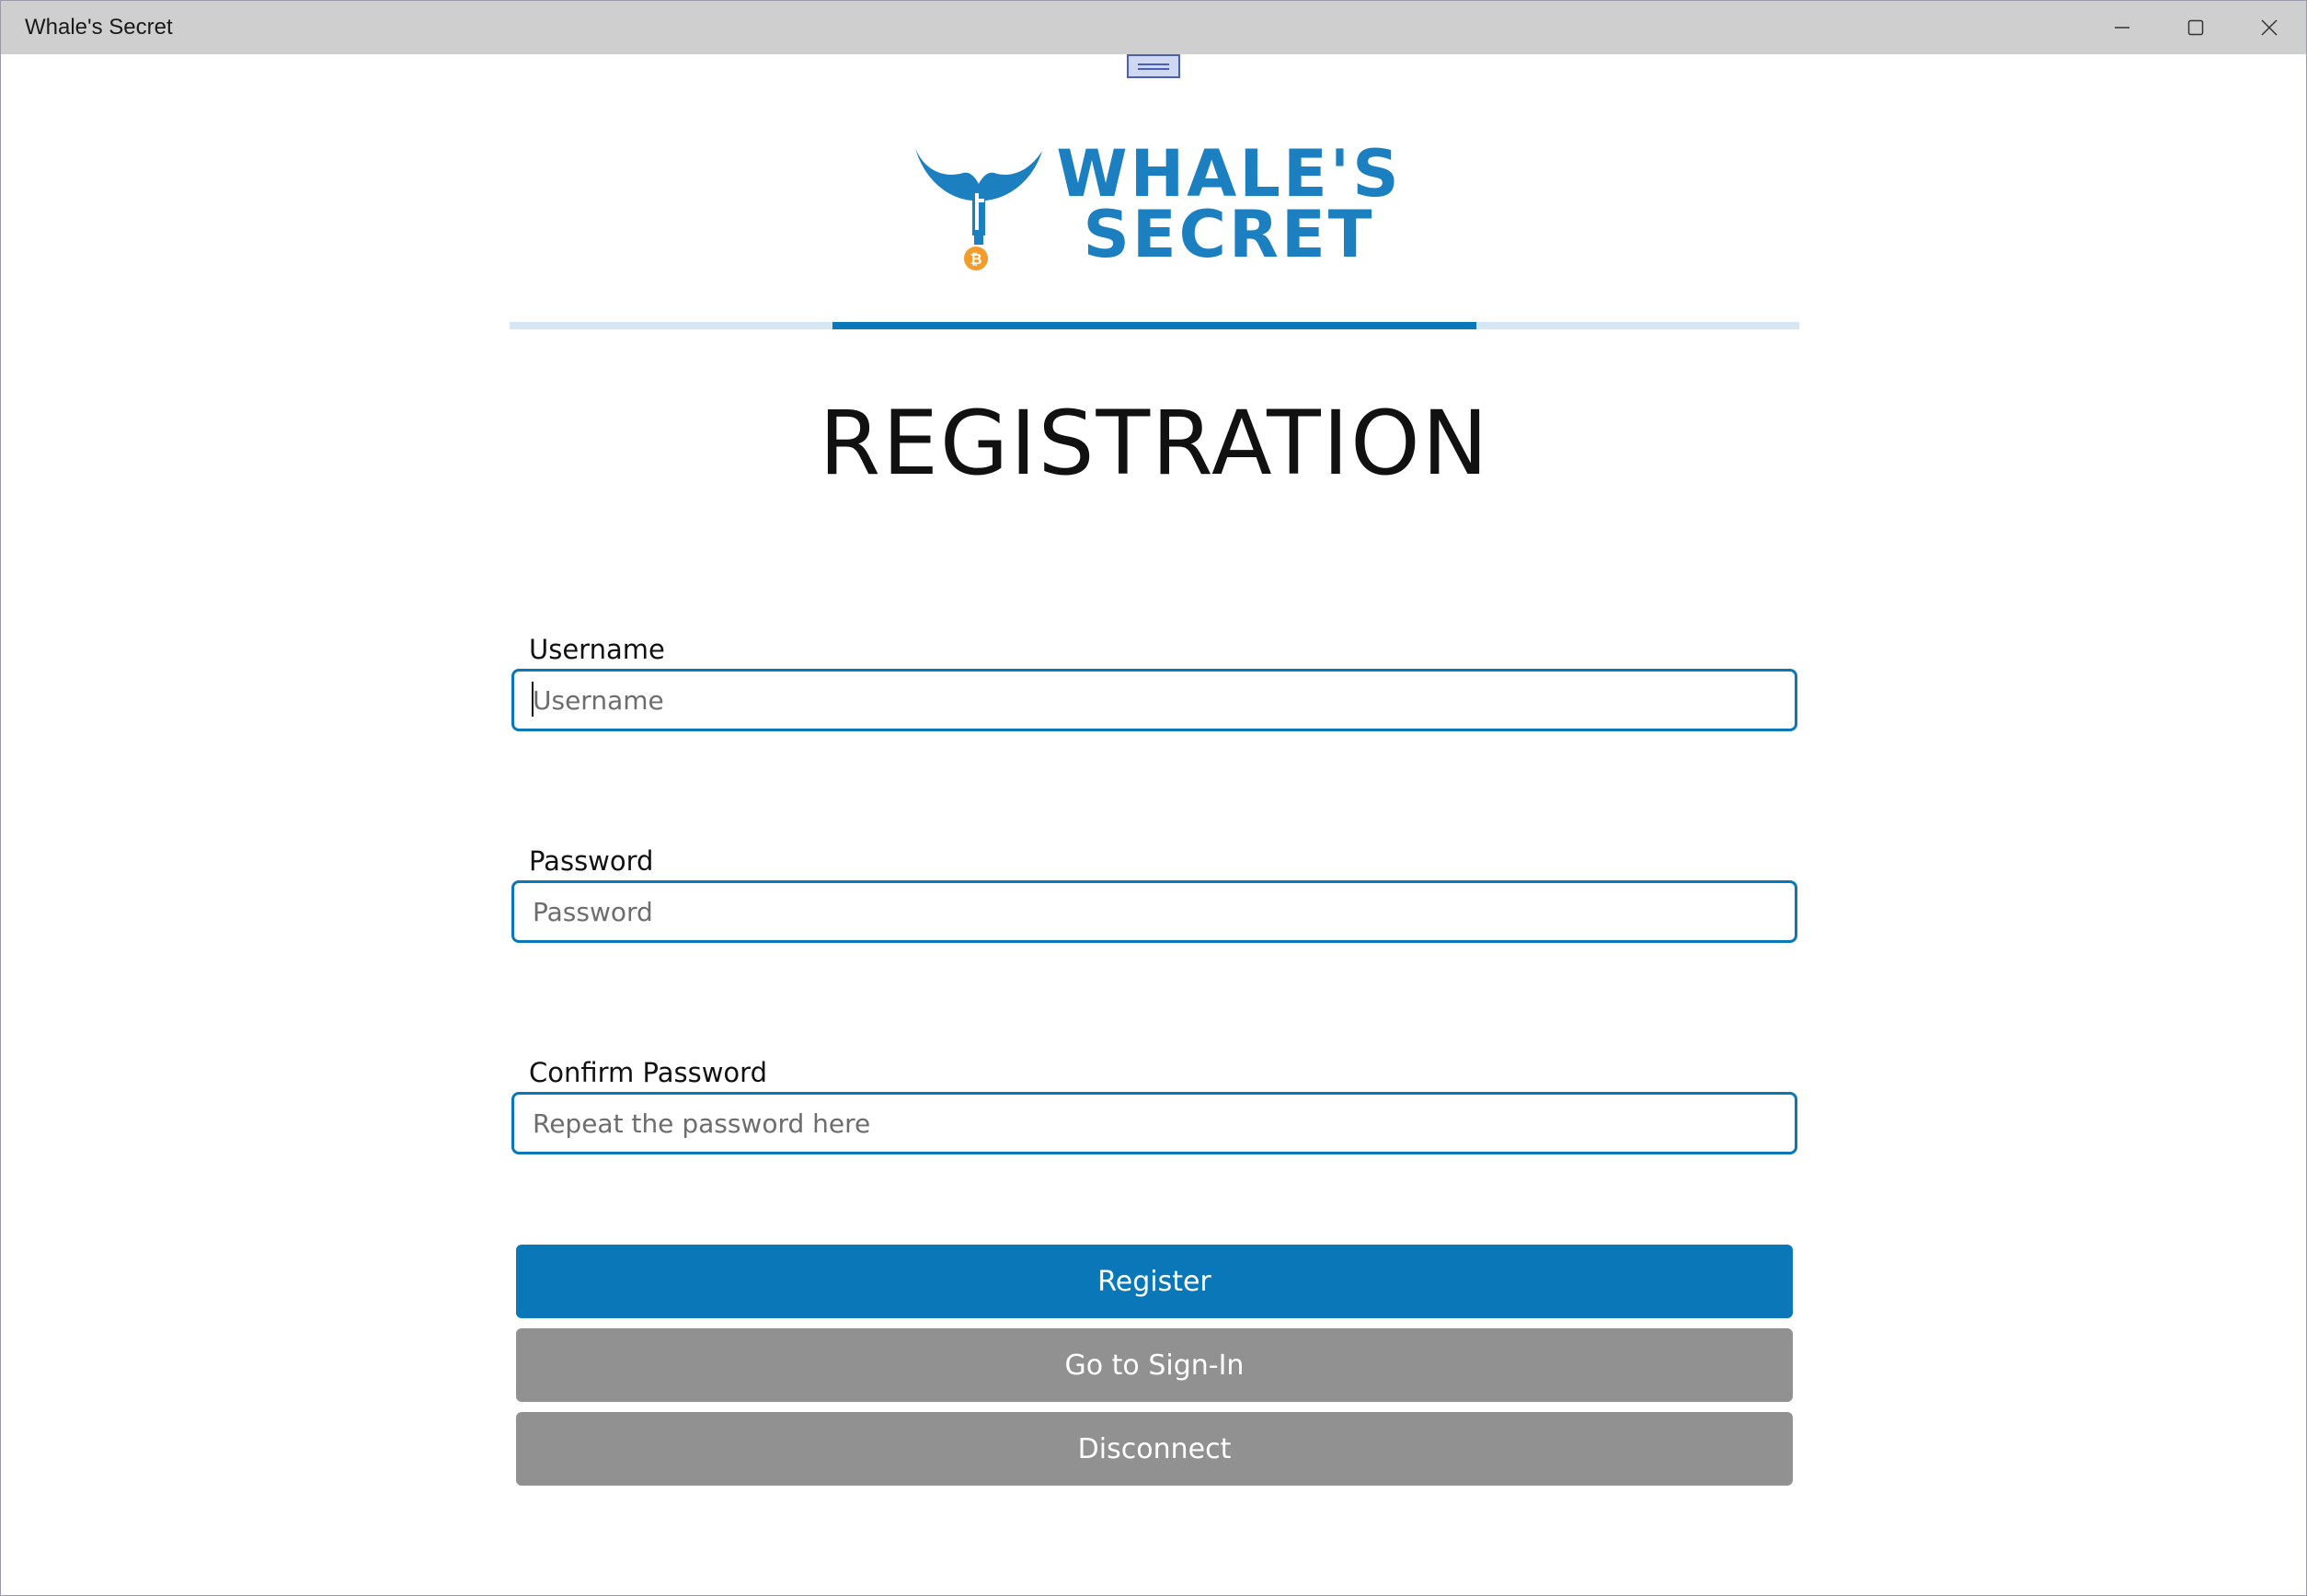 The height and width of the screenshot is (1596, 2307). What do you see at coordinates (597, 650) in the screenshot?
I see `username-label: Username` at bounding box center [597, 650].